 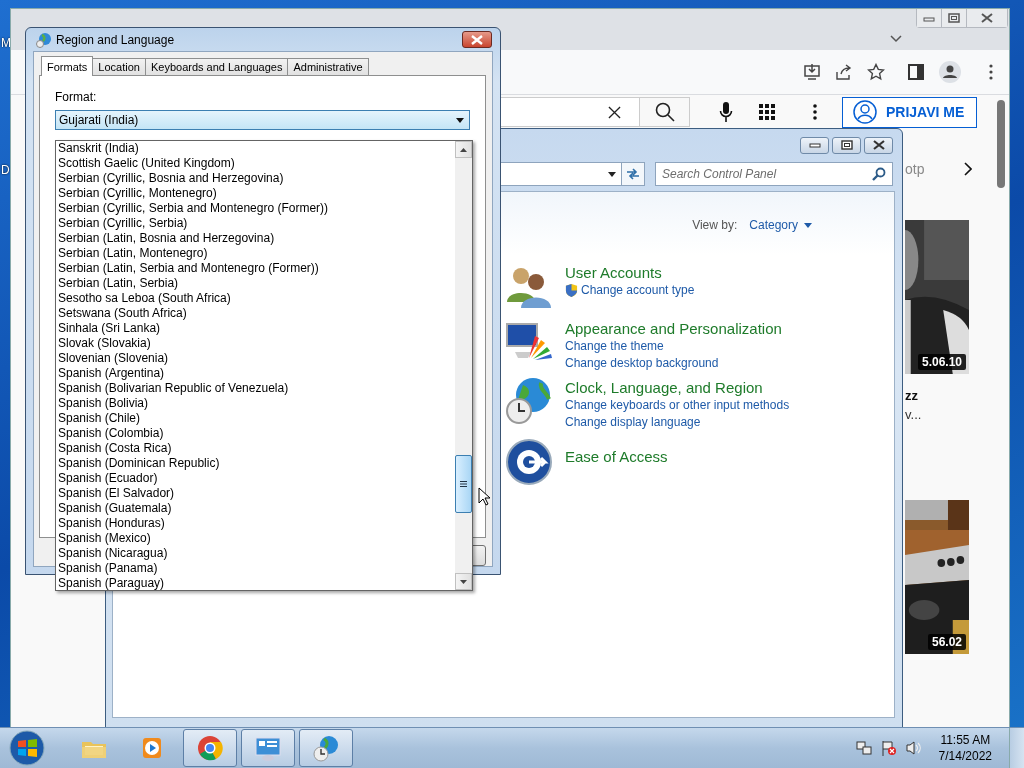 I want to click on category-link: Appearance and Personalization, so click(x=673, y=328).